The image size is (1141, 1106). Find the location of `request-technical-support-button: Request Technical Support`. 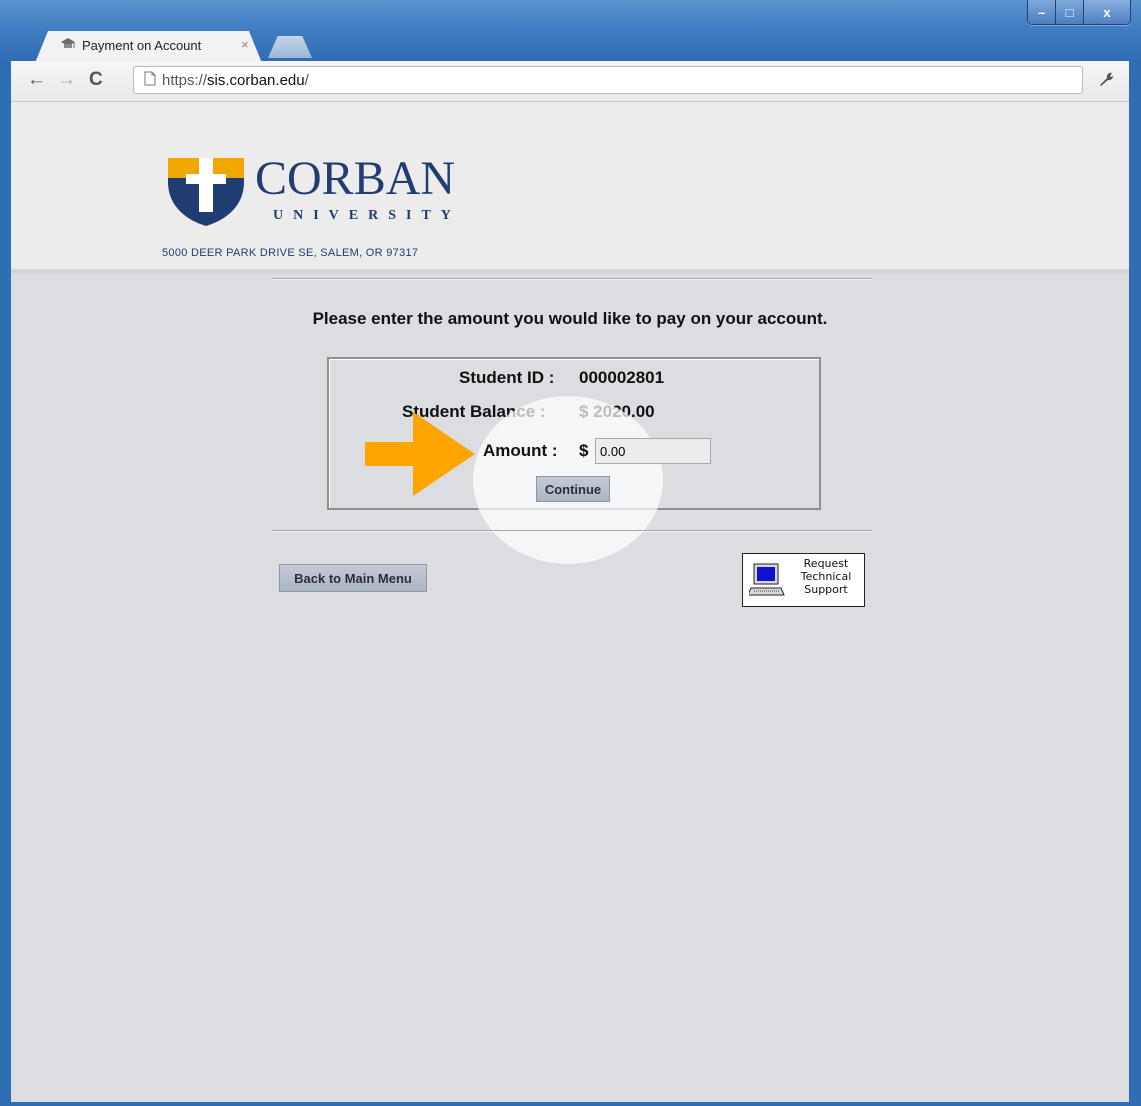

request-technical-support-button: Request Technical Support is located at coordinates (803, 580).